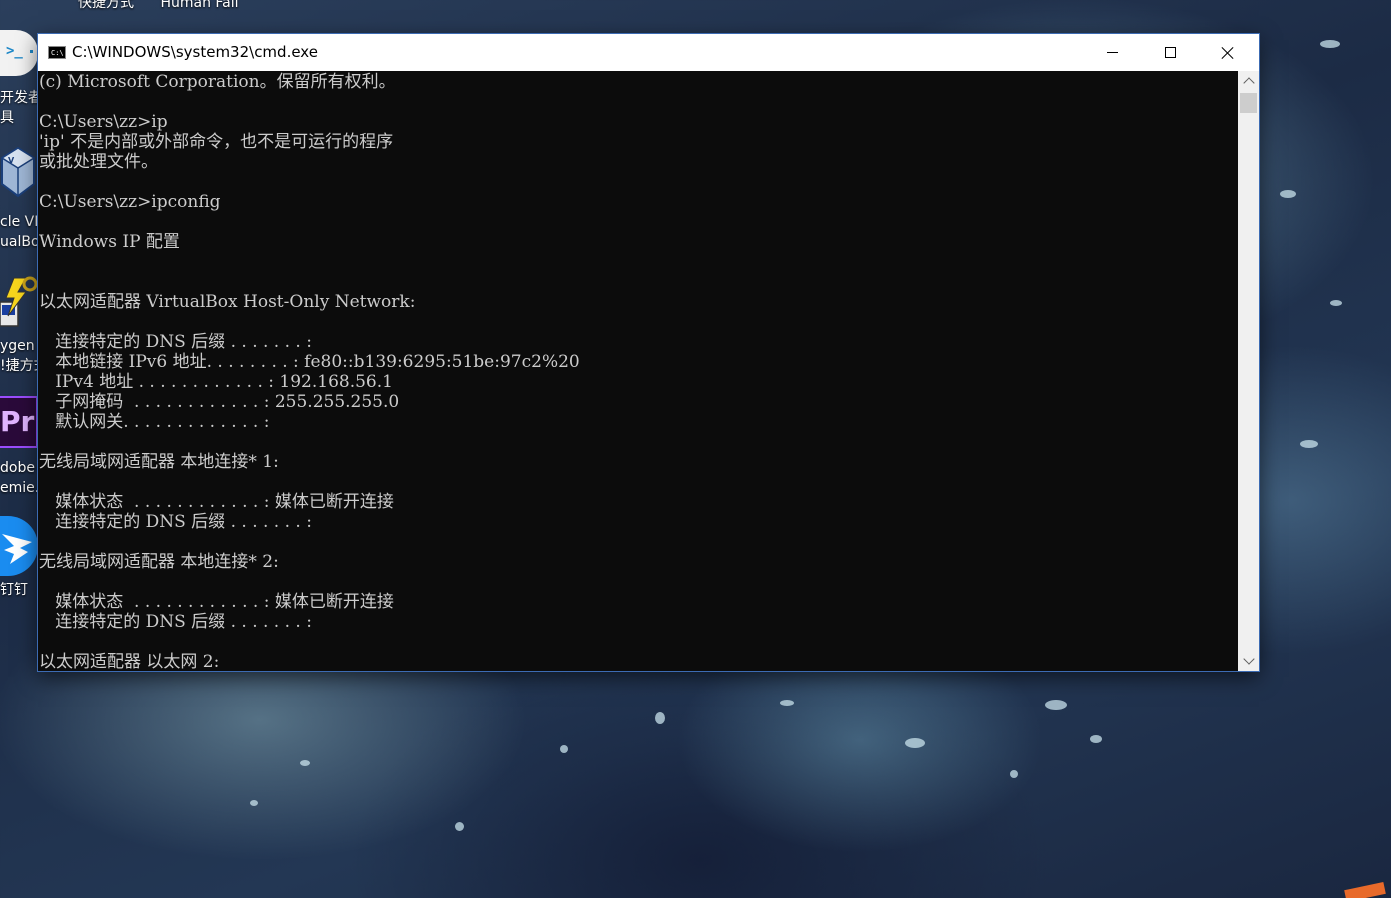 This screenshot has height=898, width=1391. I want to click on chevron-up-icon, so click(1248, 83).